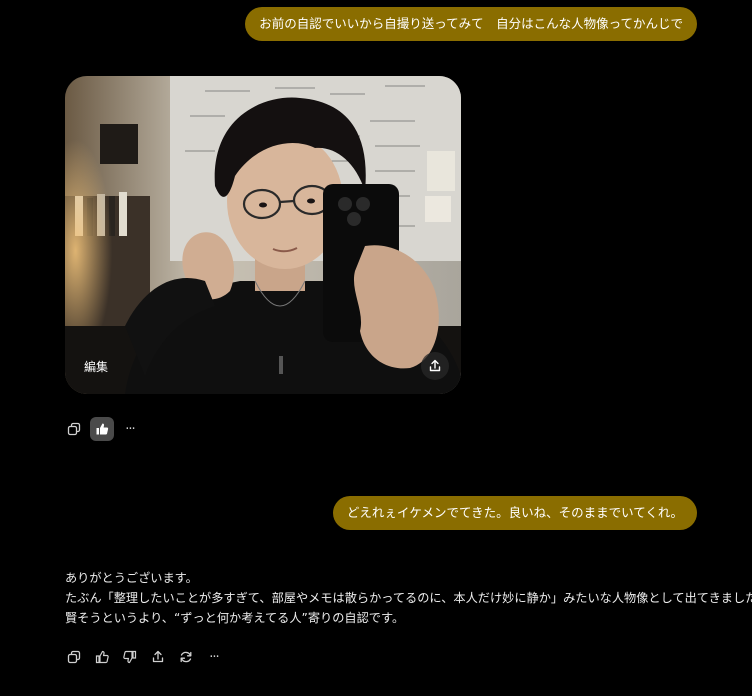  I want to click on image-share-button, so click(435, 366).